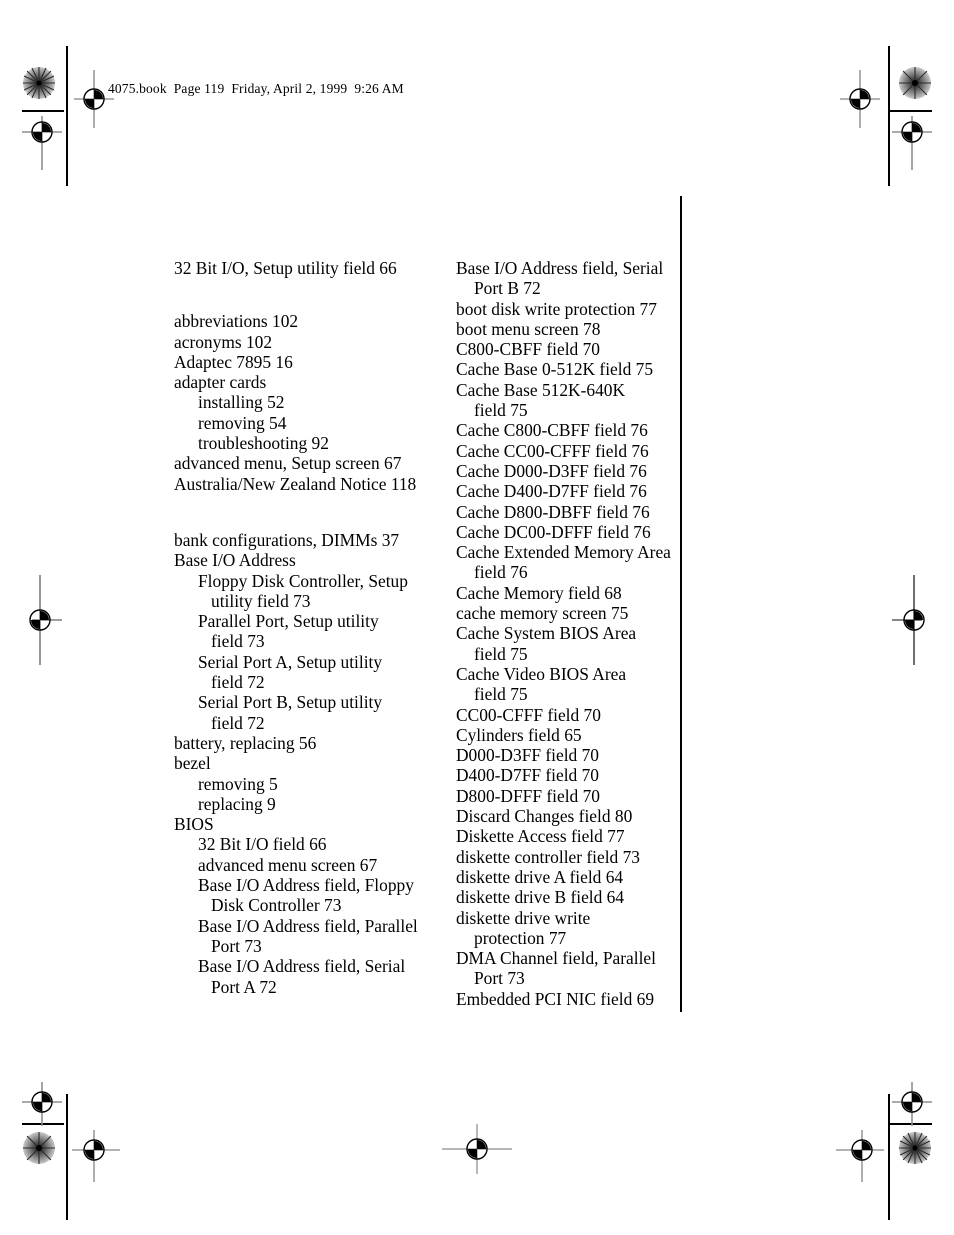 This screenshot has height=1235, width=954. What do you see at coordinates (290, 661) in the screenshot?
I see `index-entry: Serial Port A, Setup utility` at bounding box center [290, 661].